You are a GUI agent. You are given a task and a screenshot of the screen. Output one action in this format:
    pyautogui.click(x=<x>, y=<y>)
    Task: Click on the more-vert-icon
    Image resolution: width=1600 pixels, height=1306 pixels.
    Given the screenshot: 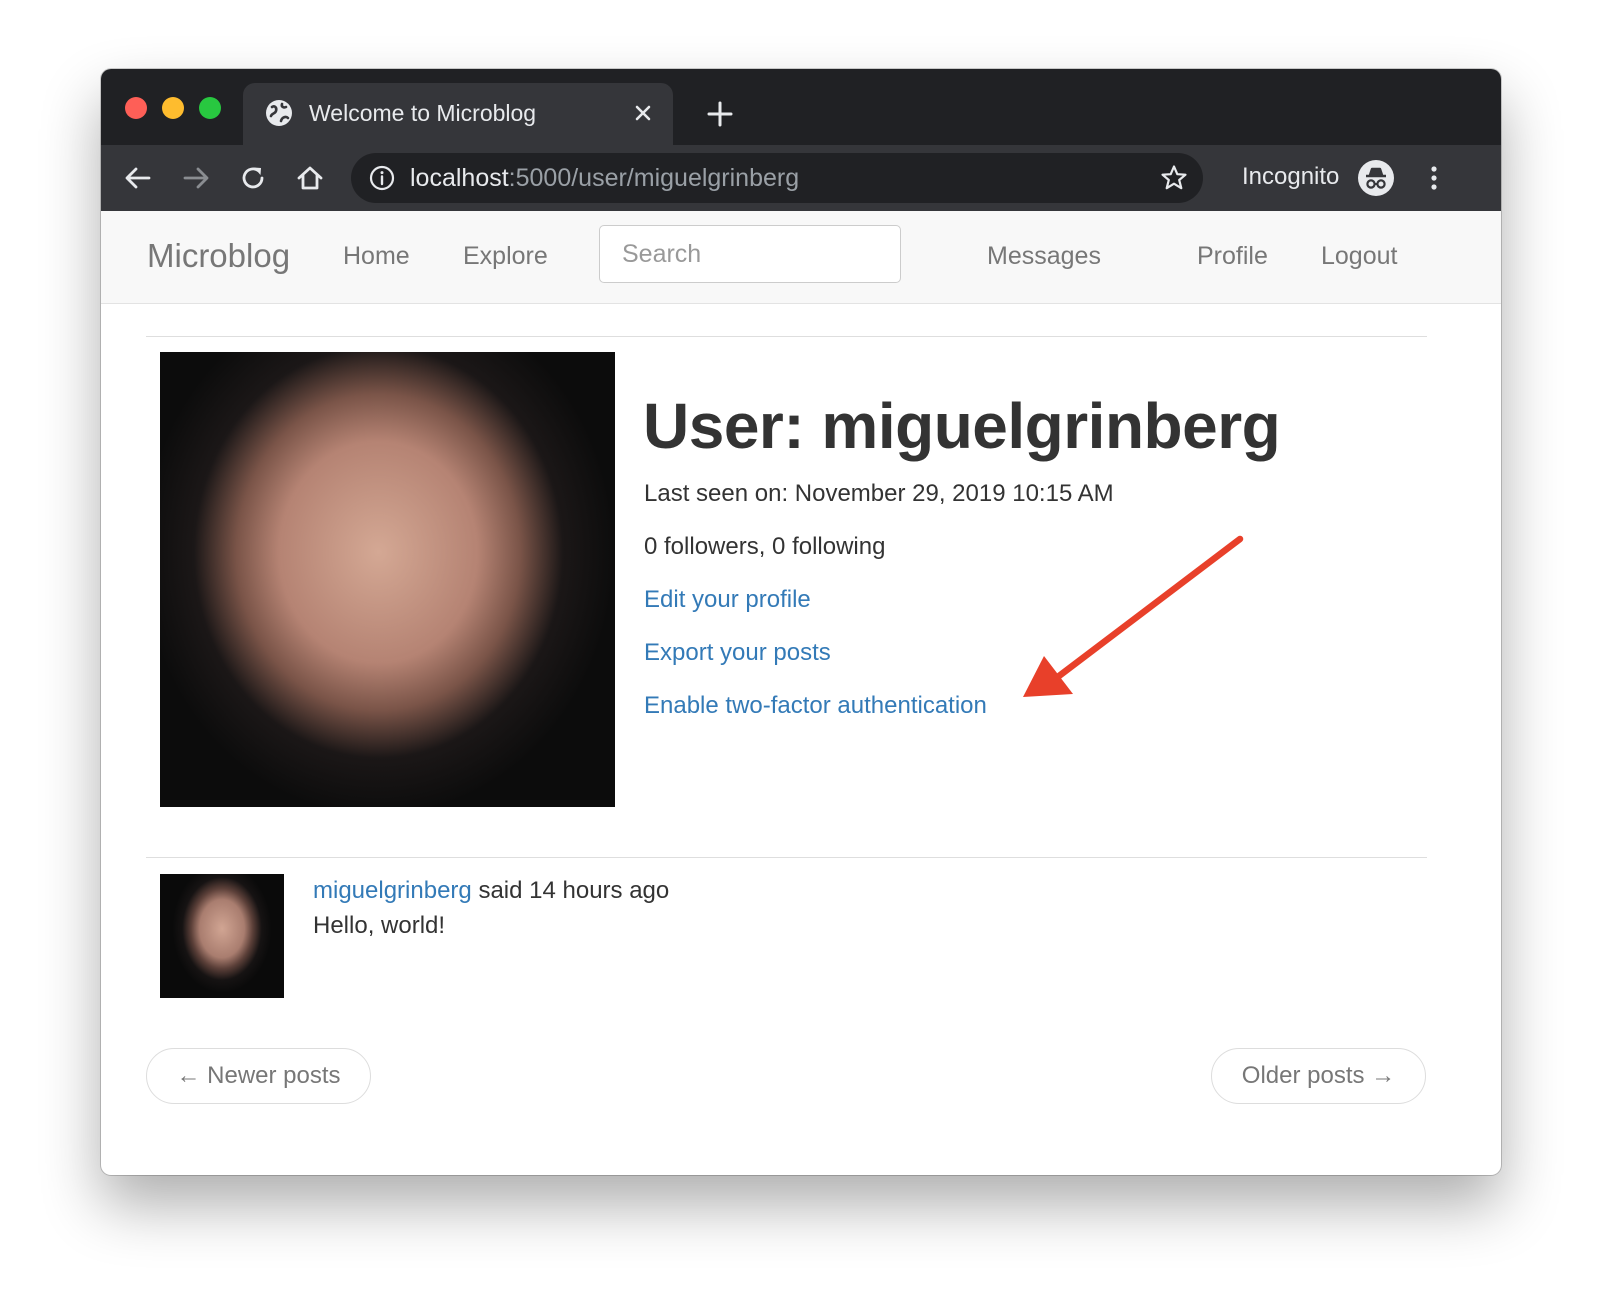 What is the action you would take?
    pyautogui.click(x=1434, y=178)
    